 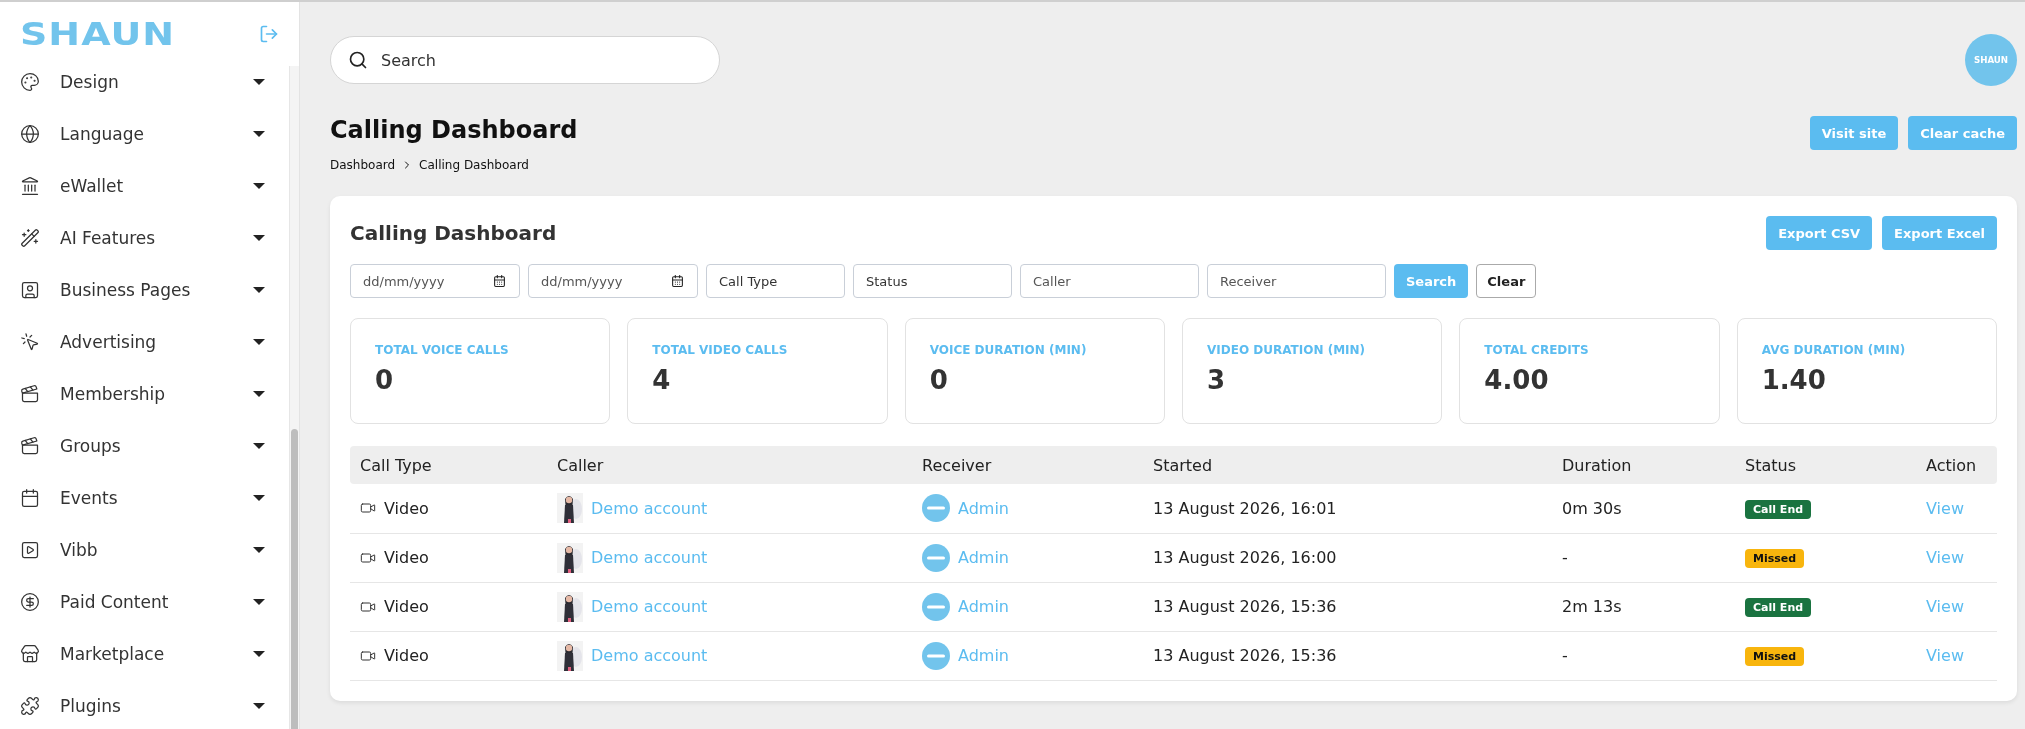 What do you see at coordinates (144, 134) in the screenshot?
I see `sidebar-item: Language` at bounding box center [144, 134].